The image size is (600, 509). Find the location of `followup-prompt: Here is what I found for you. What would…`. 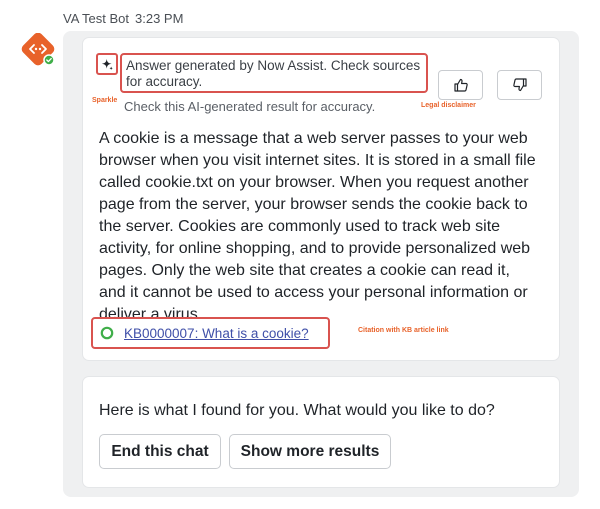

followup-prompt: Here is what I found for you. What would… is located at coordinates (297, 410).